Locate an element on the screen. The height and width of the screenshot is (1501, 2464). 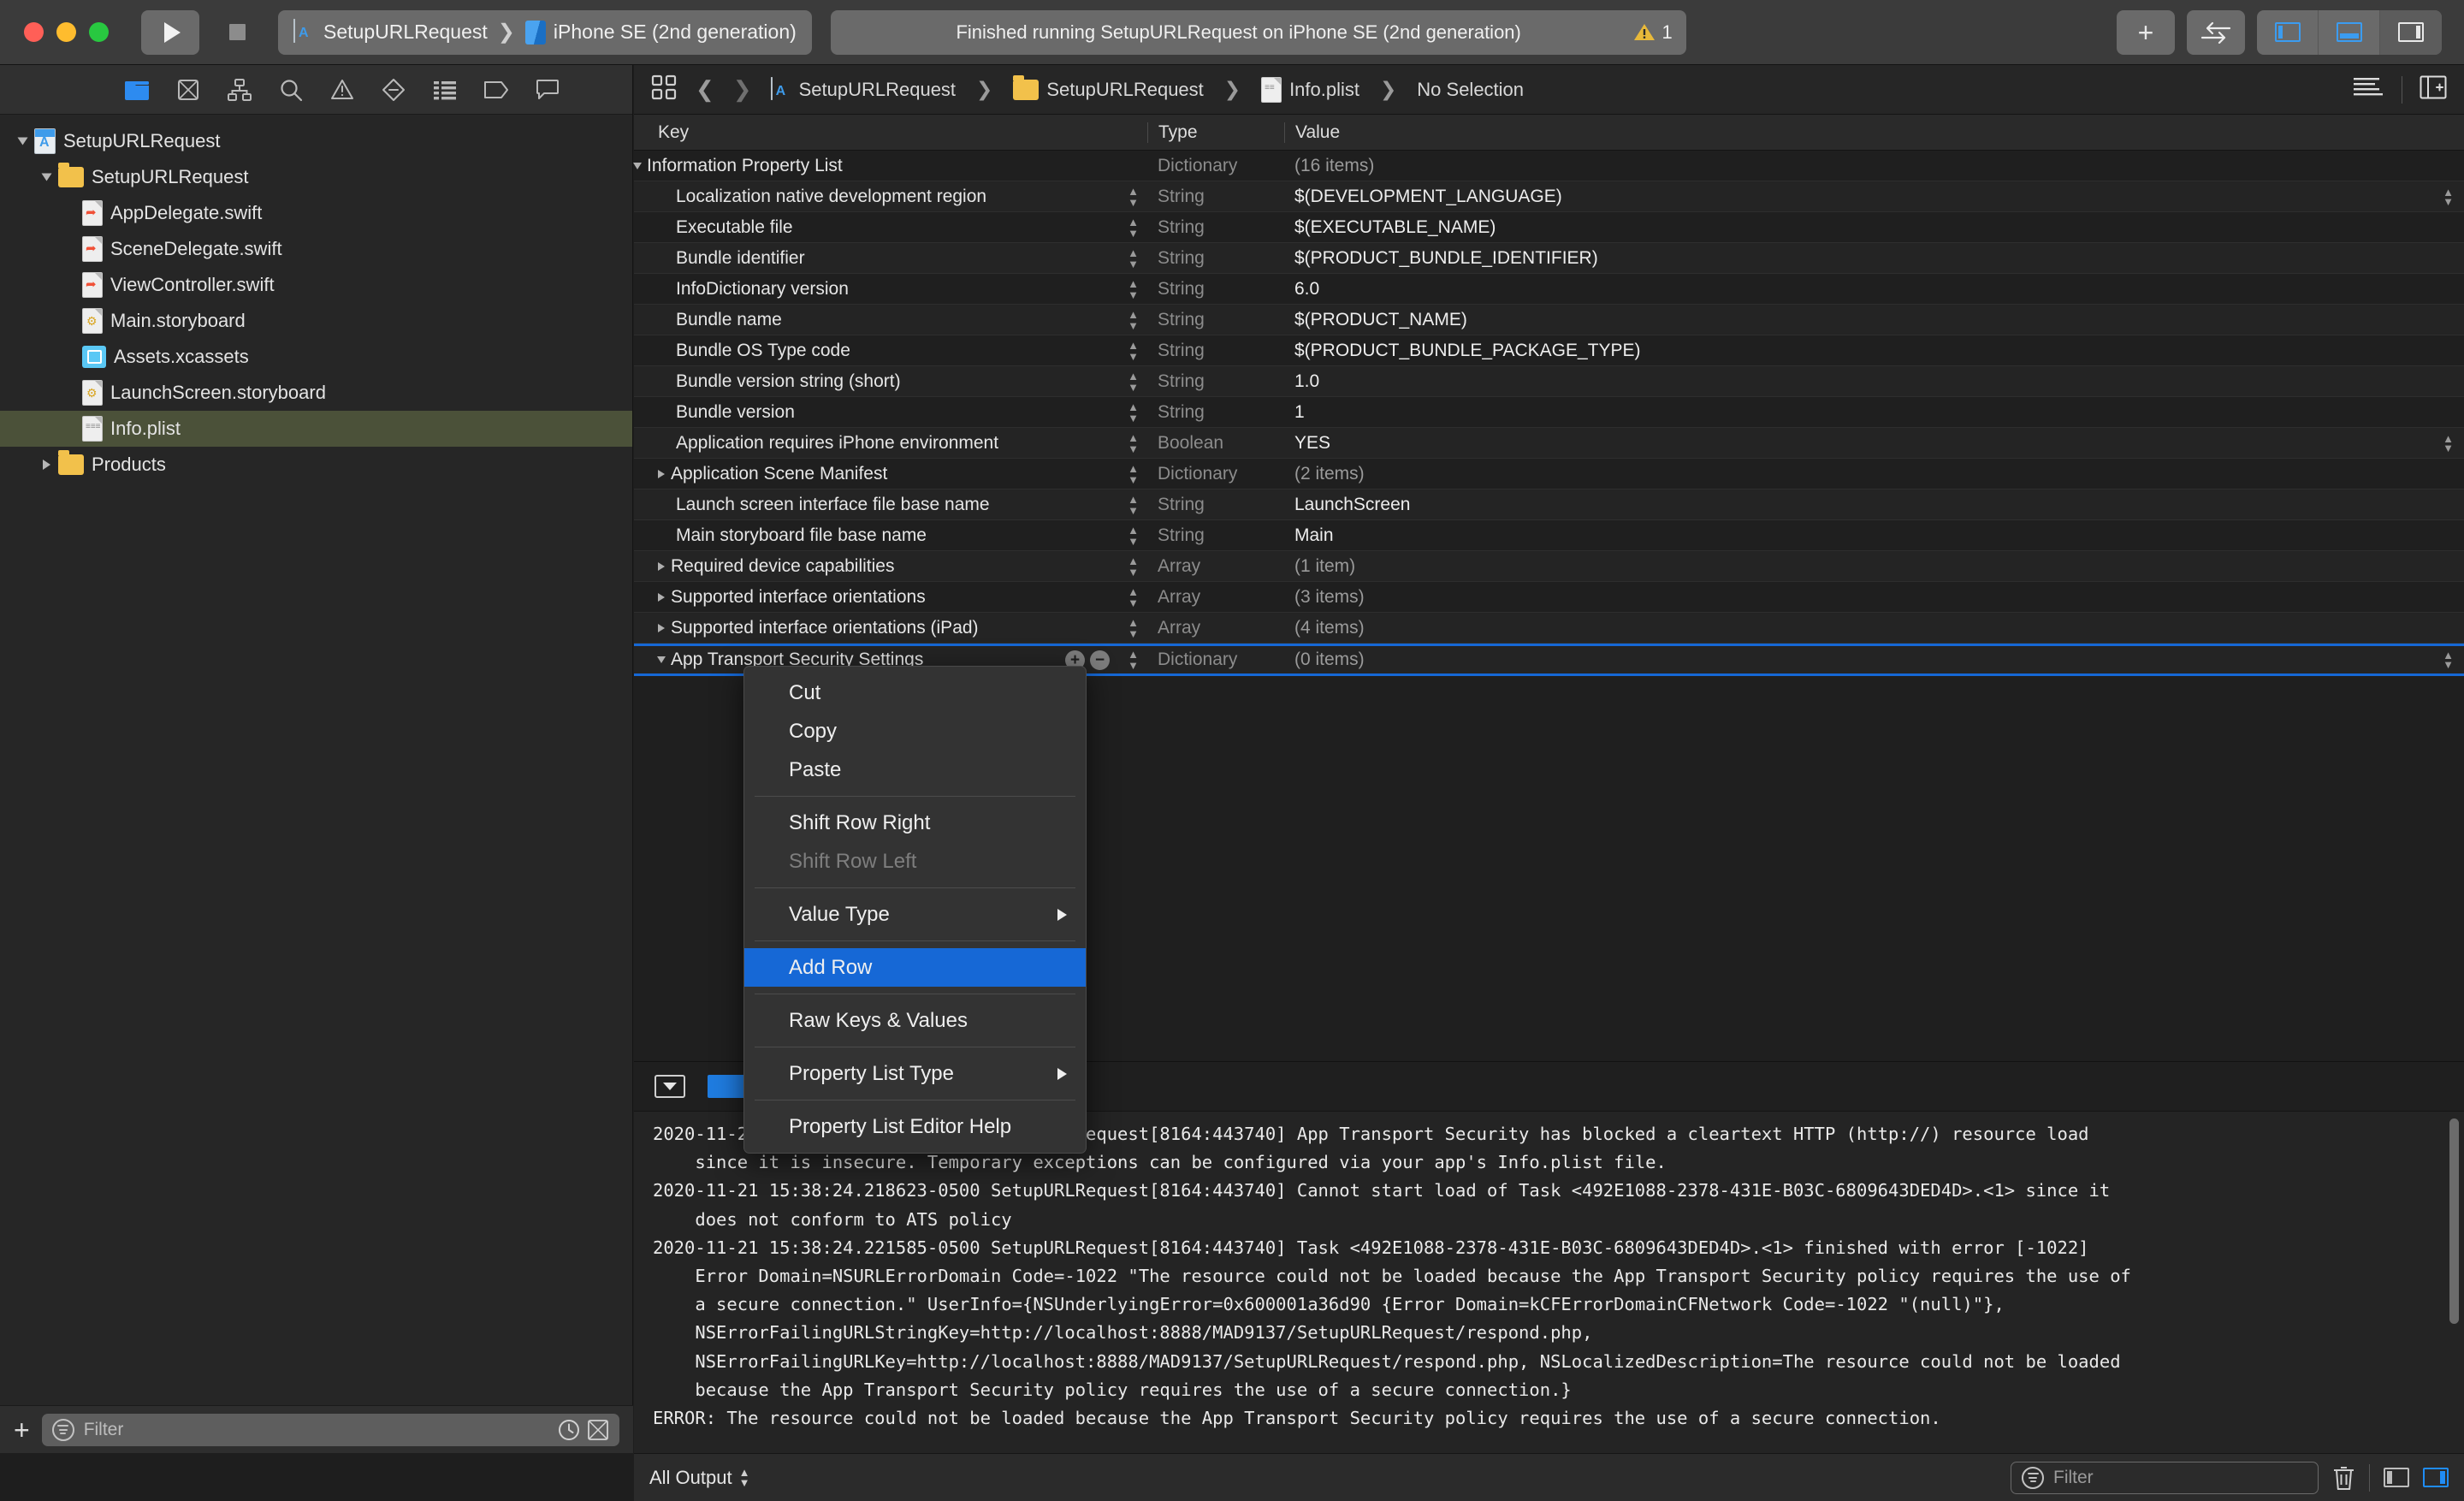
plist-type-cell: Boolean is located at coordinates (1215, 444).